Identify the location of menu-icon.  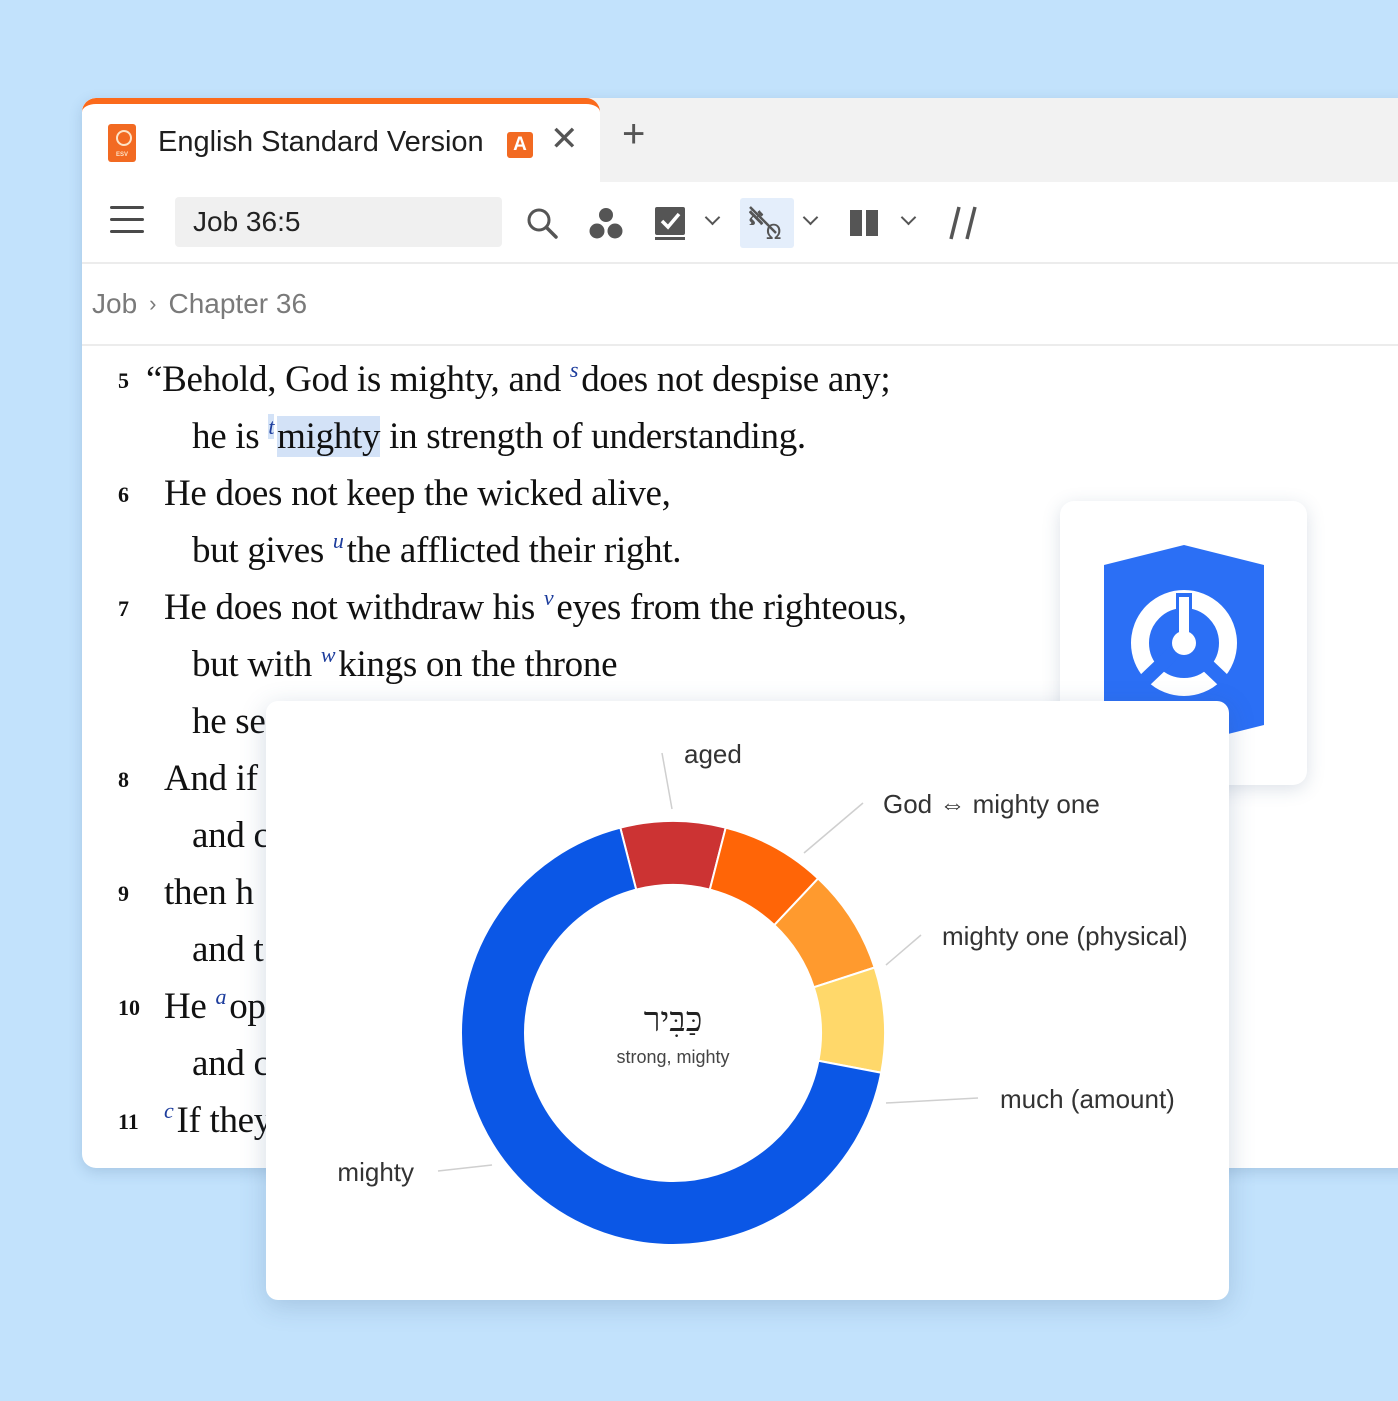
(127, 221).